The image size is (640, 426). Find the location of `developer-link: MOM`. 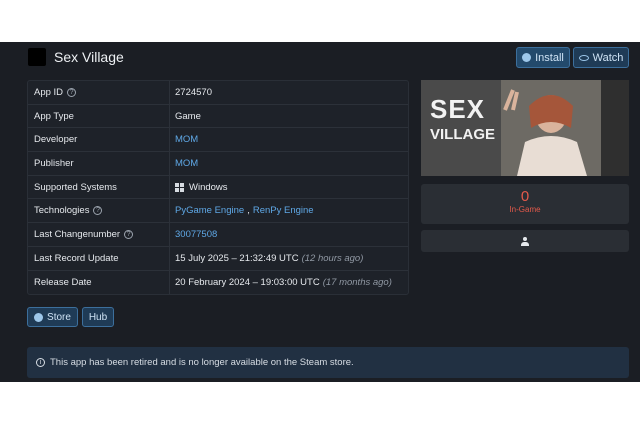

developer-link: MOM is located at coordinates (186, 139).